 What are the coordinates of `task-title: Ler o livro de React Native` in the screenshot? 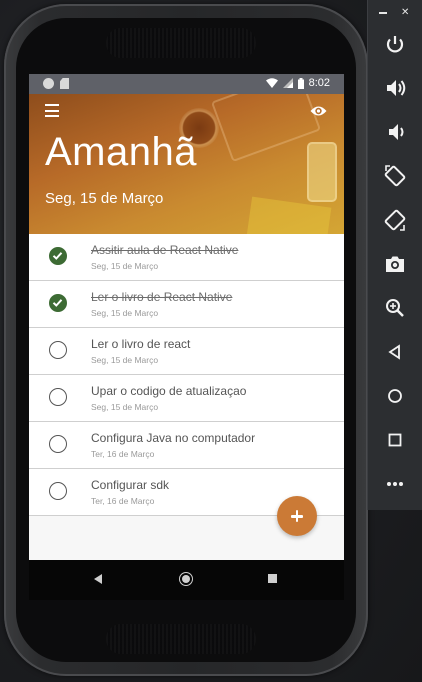 It's located at (162, 297).